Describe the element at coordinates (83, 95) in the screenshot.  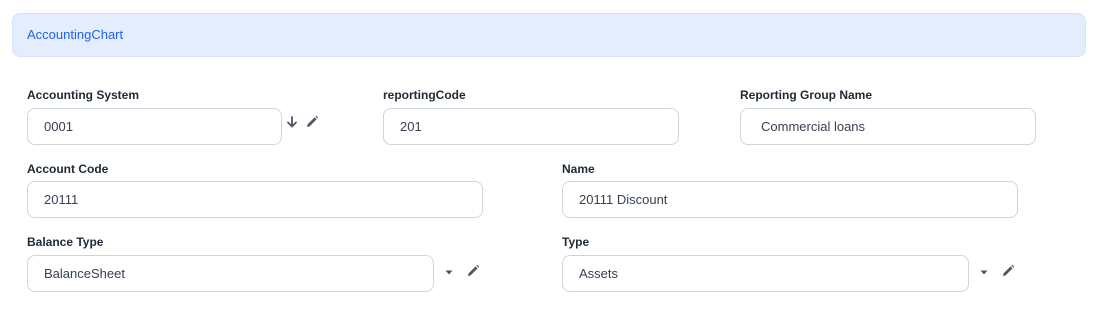
I see `accounting-system-label: Accounting System` at that location.